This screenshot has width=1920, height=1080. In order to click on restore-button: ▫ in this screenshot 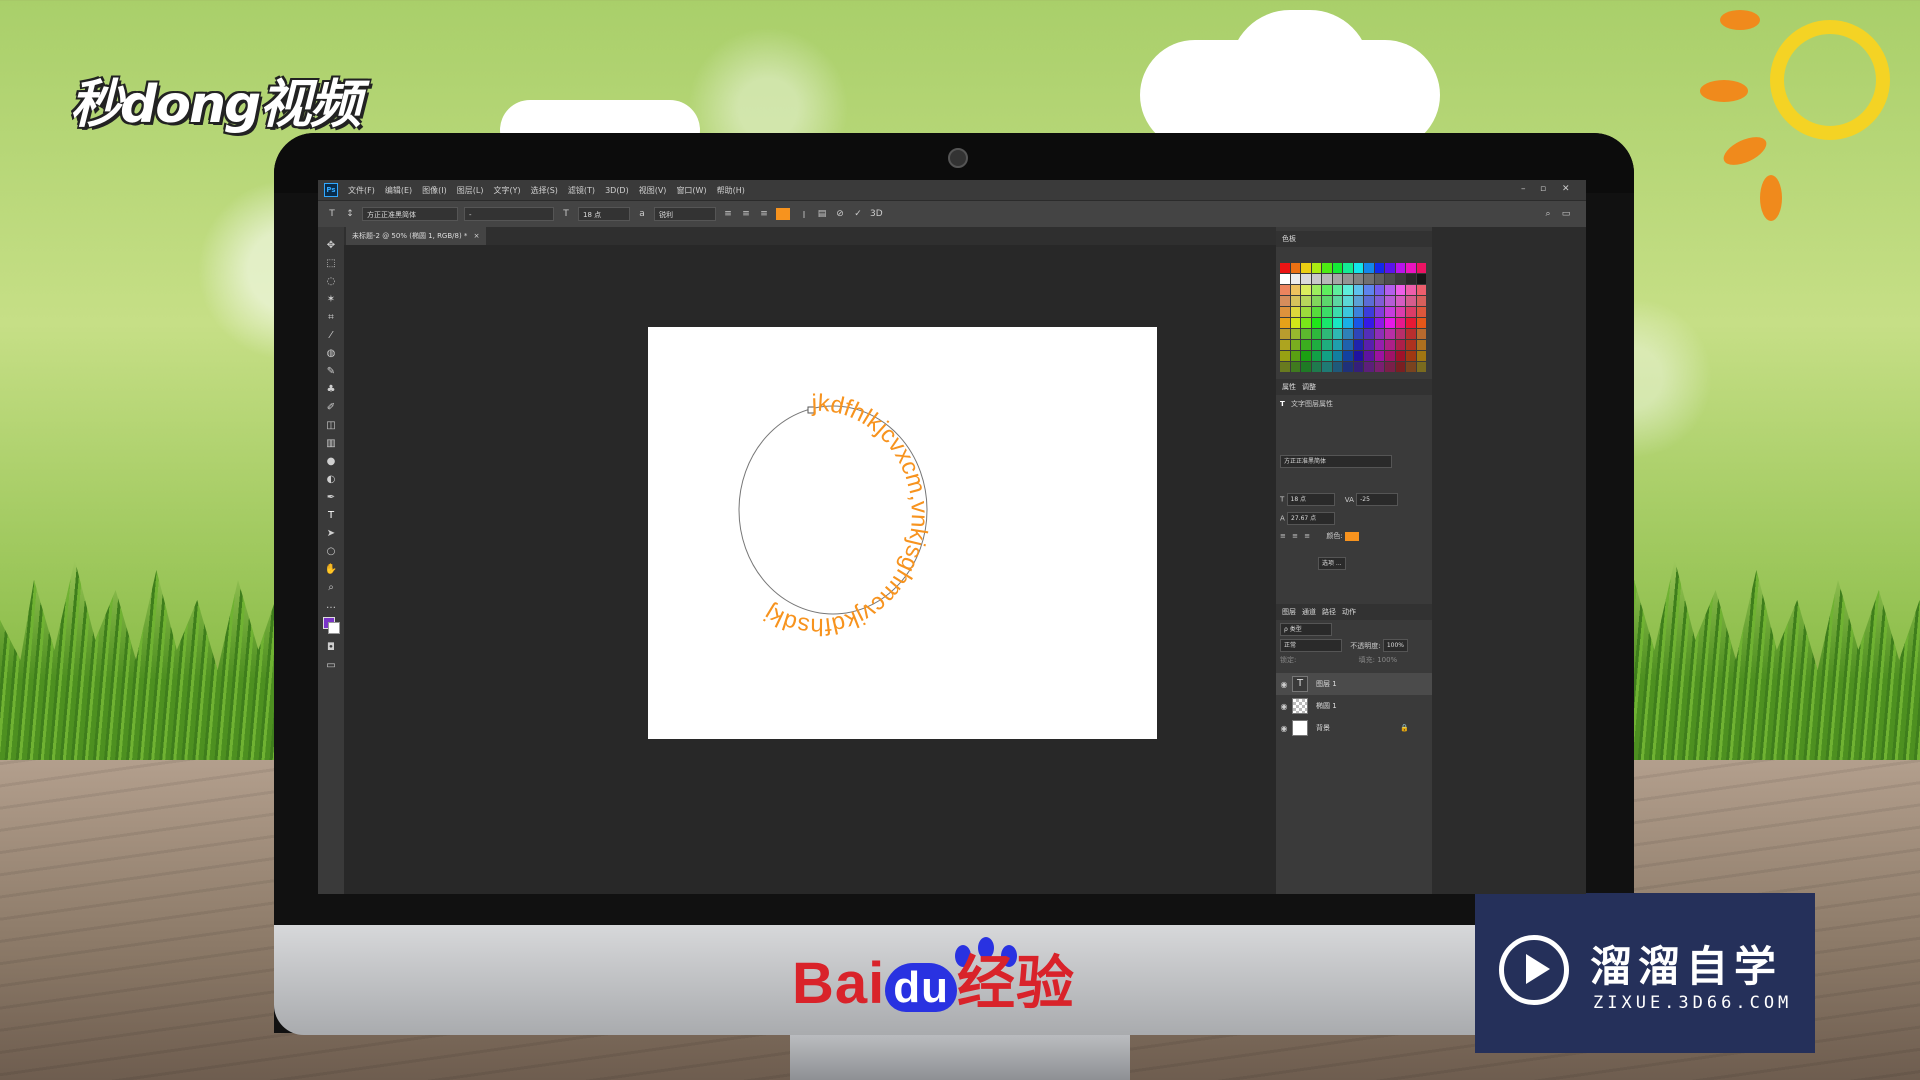, I will do `click(1543, 189)`.